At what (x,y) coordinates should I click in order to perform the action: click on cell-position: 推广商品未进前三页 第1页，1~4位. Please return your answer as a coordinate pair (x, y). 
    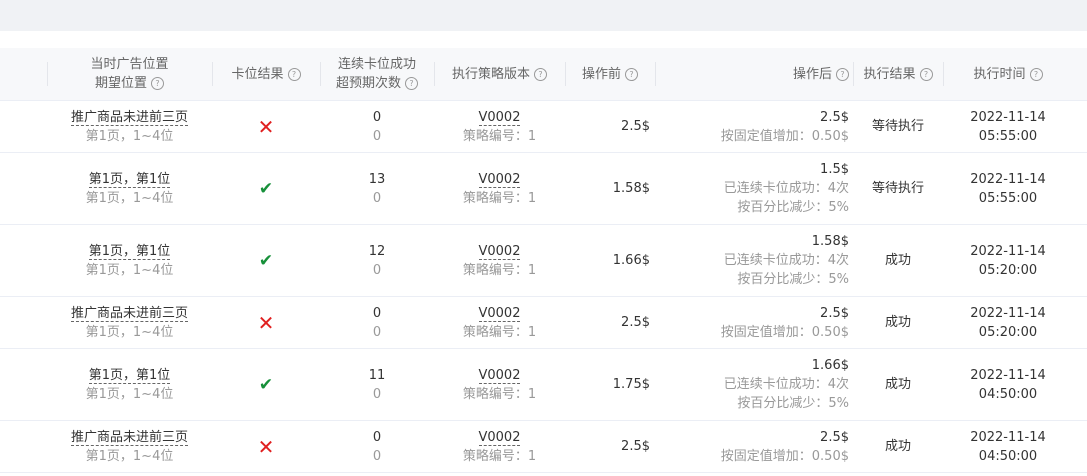
    Looking at the image, I should click on (129, 322).